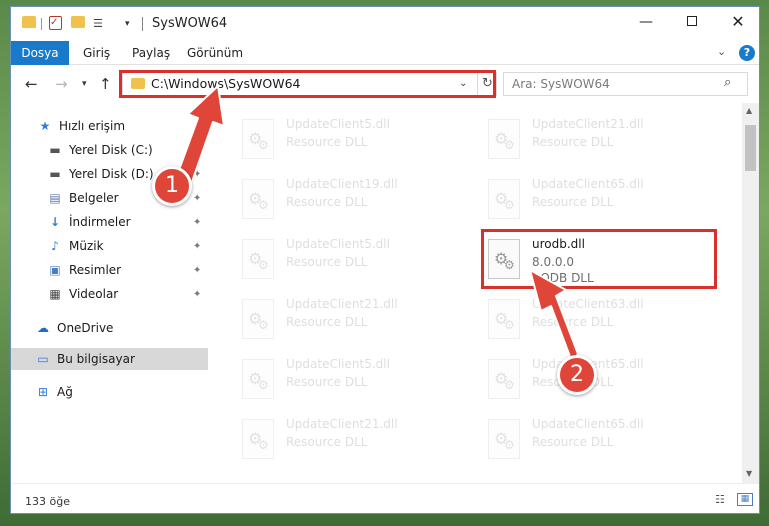 The image size is (769, 526). I want to click on nav-item-quick-access: ★ Hızlı erişim, so click(109, 126).